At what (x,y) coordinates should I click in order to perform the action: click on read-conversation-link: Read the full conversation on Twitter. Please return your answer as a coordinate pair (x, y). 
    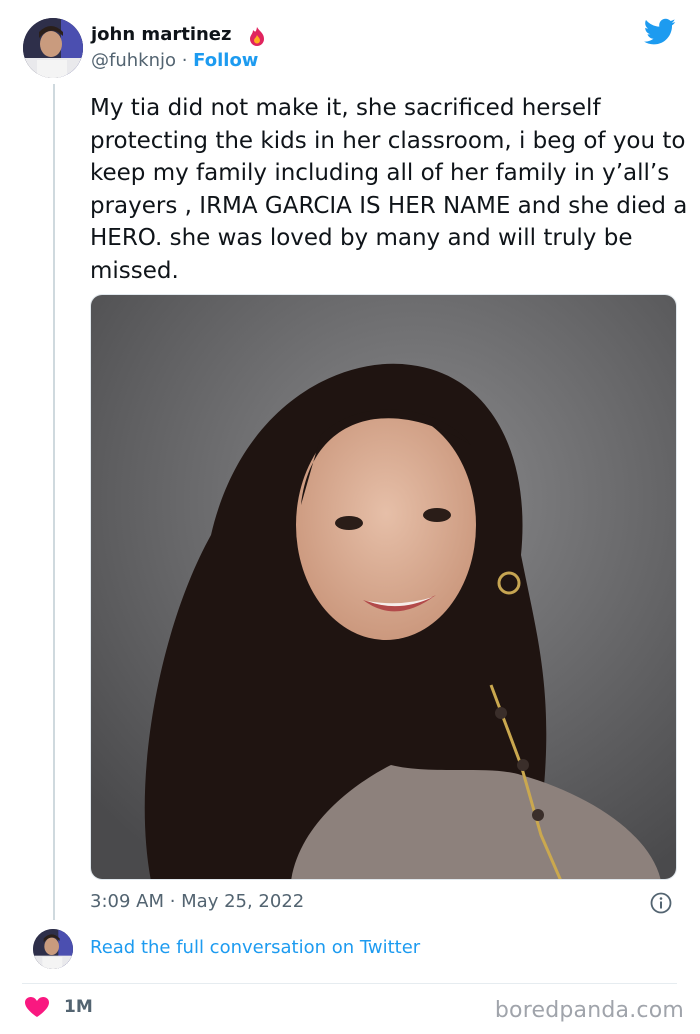
    Looking at the image, I should click on (255, 947).